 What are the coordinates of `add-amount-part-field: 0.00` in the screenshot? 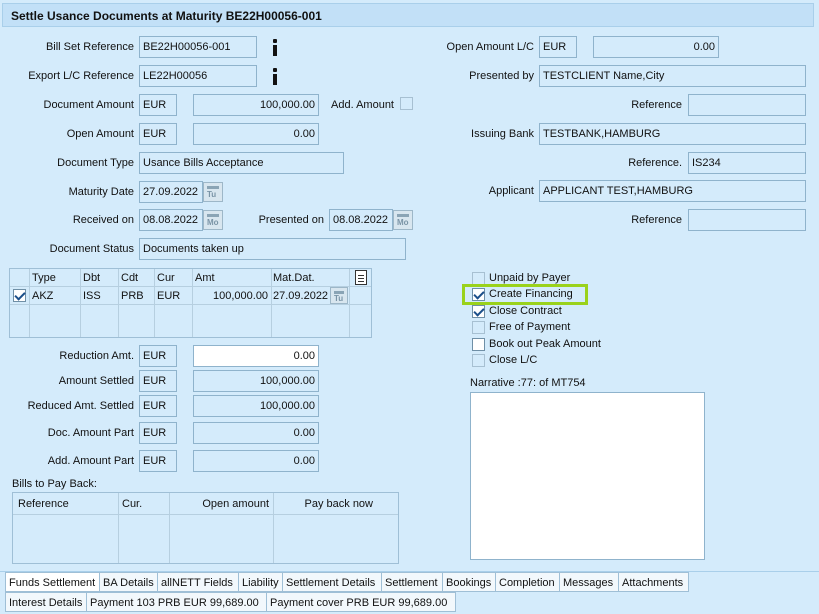 It's located at (256, 461).